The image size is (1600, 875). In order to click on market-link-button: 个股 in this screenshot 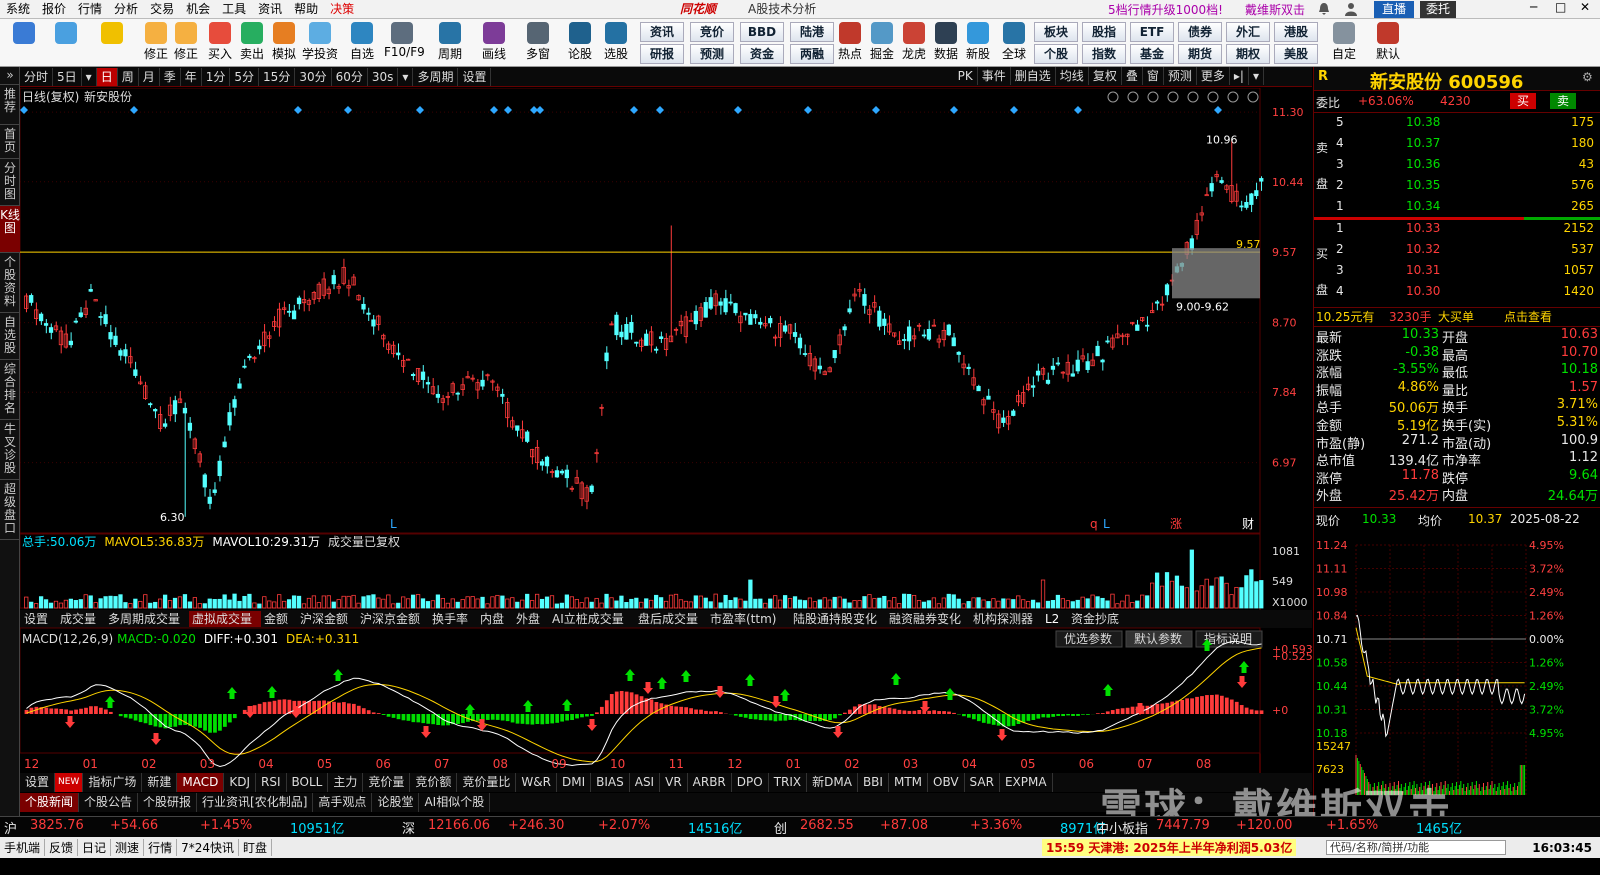, I will do `click(1056, 54)`.